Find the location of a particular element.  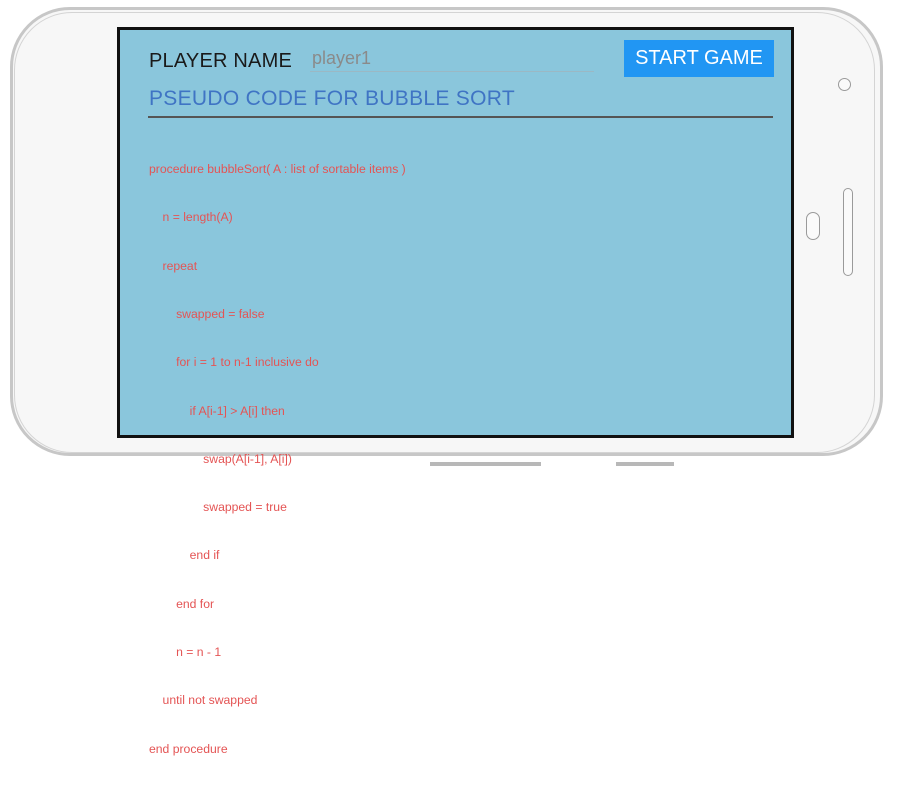

code-line: swap(A[i-1], A[i]) is located at coordinates (220, 458).